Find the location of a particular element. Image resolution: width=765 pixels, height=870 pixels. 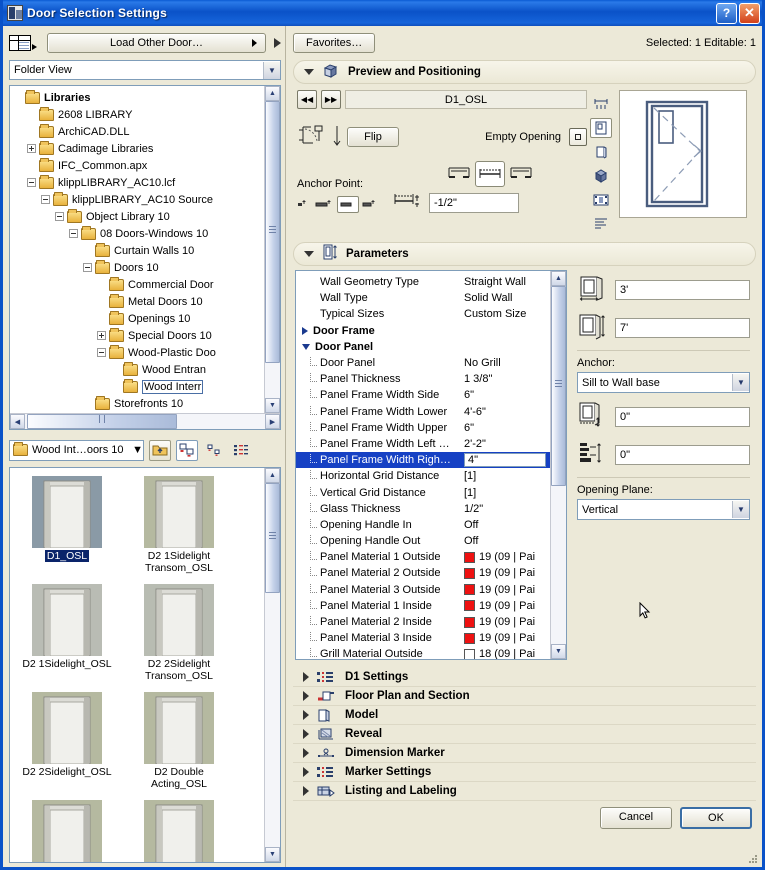

parameter-row: Panel Frame Width Side 6" is located at coordinates (431, 395).